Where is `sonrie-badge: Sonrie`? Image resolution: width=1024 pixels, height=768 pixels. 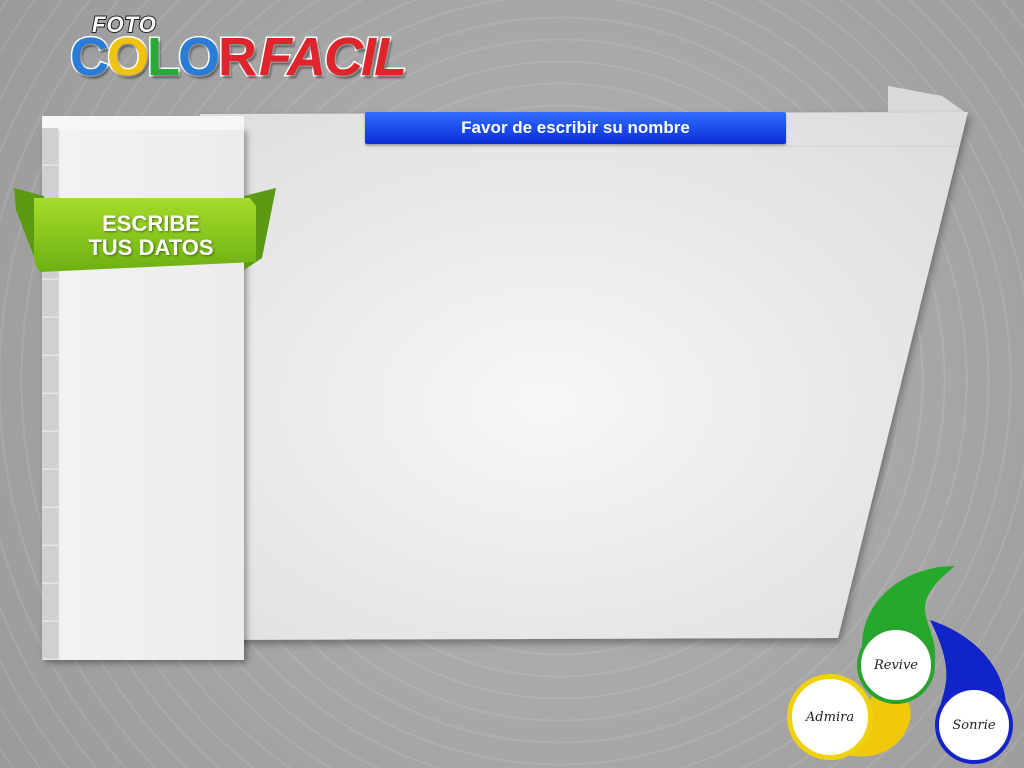
sonrie-badge: Sonrie is located at coordinates (974, 725).